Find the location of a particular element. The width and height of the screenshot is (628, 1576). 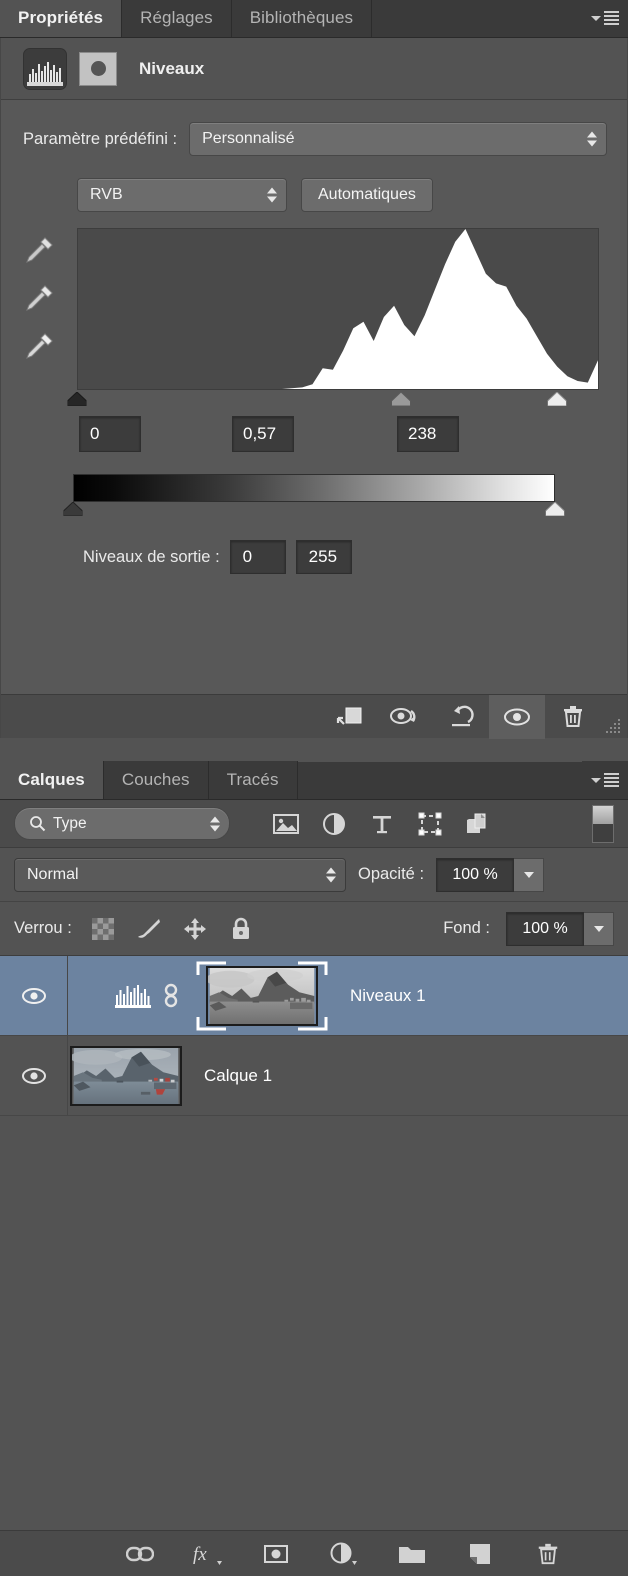

input-black-slider is located at coordinates (77, 399).